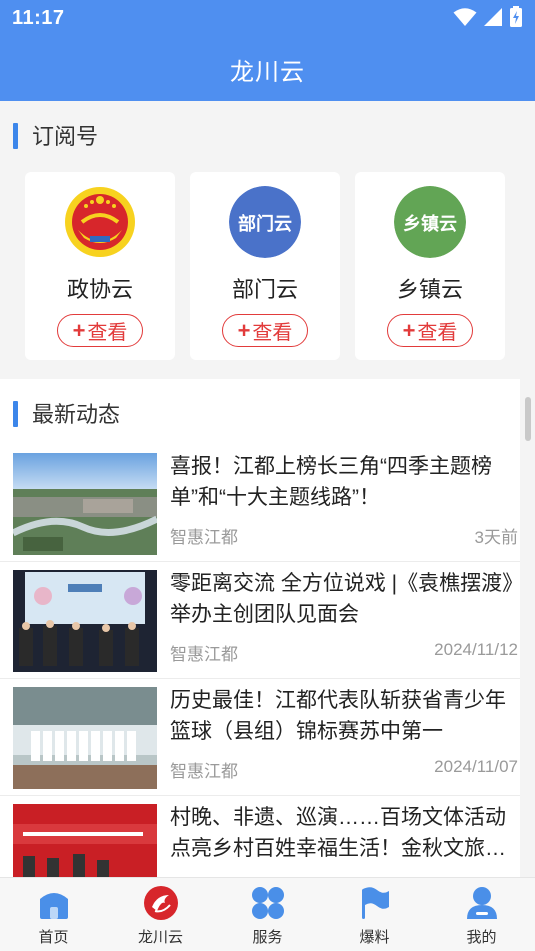  I want to click on status-bar: 11:17, so click(267, 19).